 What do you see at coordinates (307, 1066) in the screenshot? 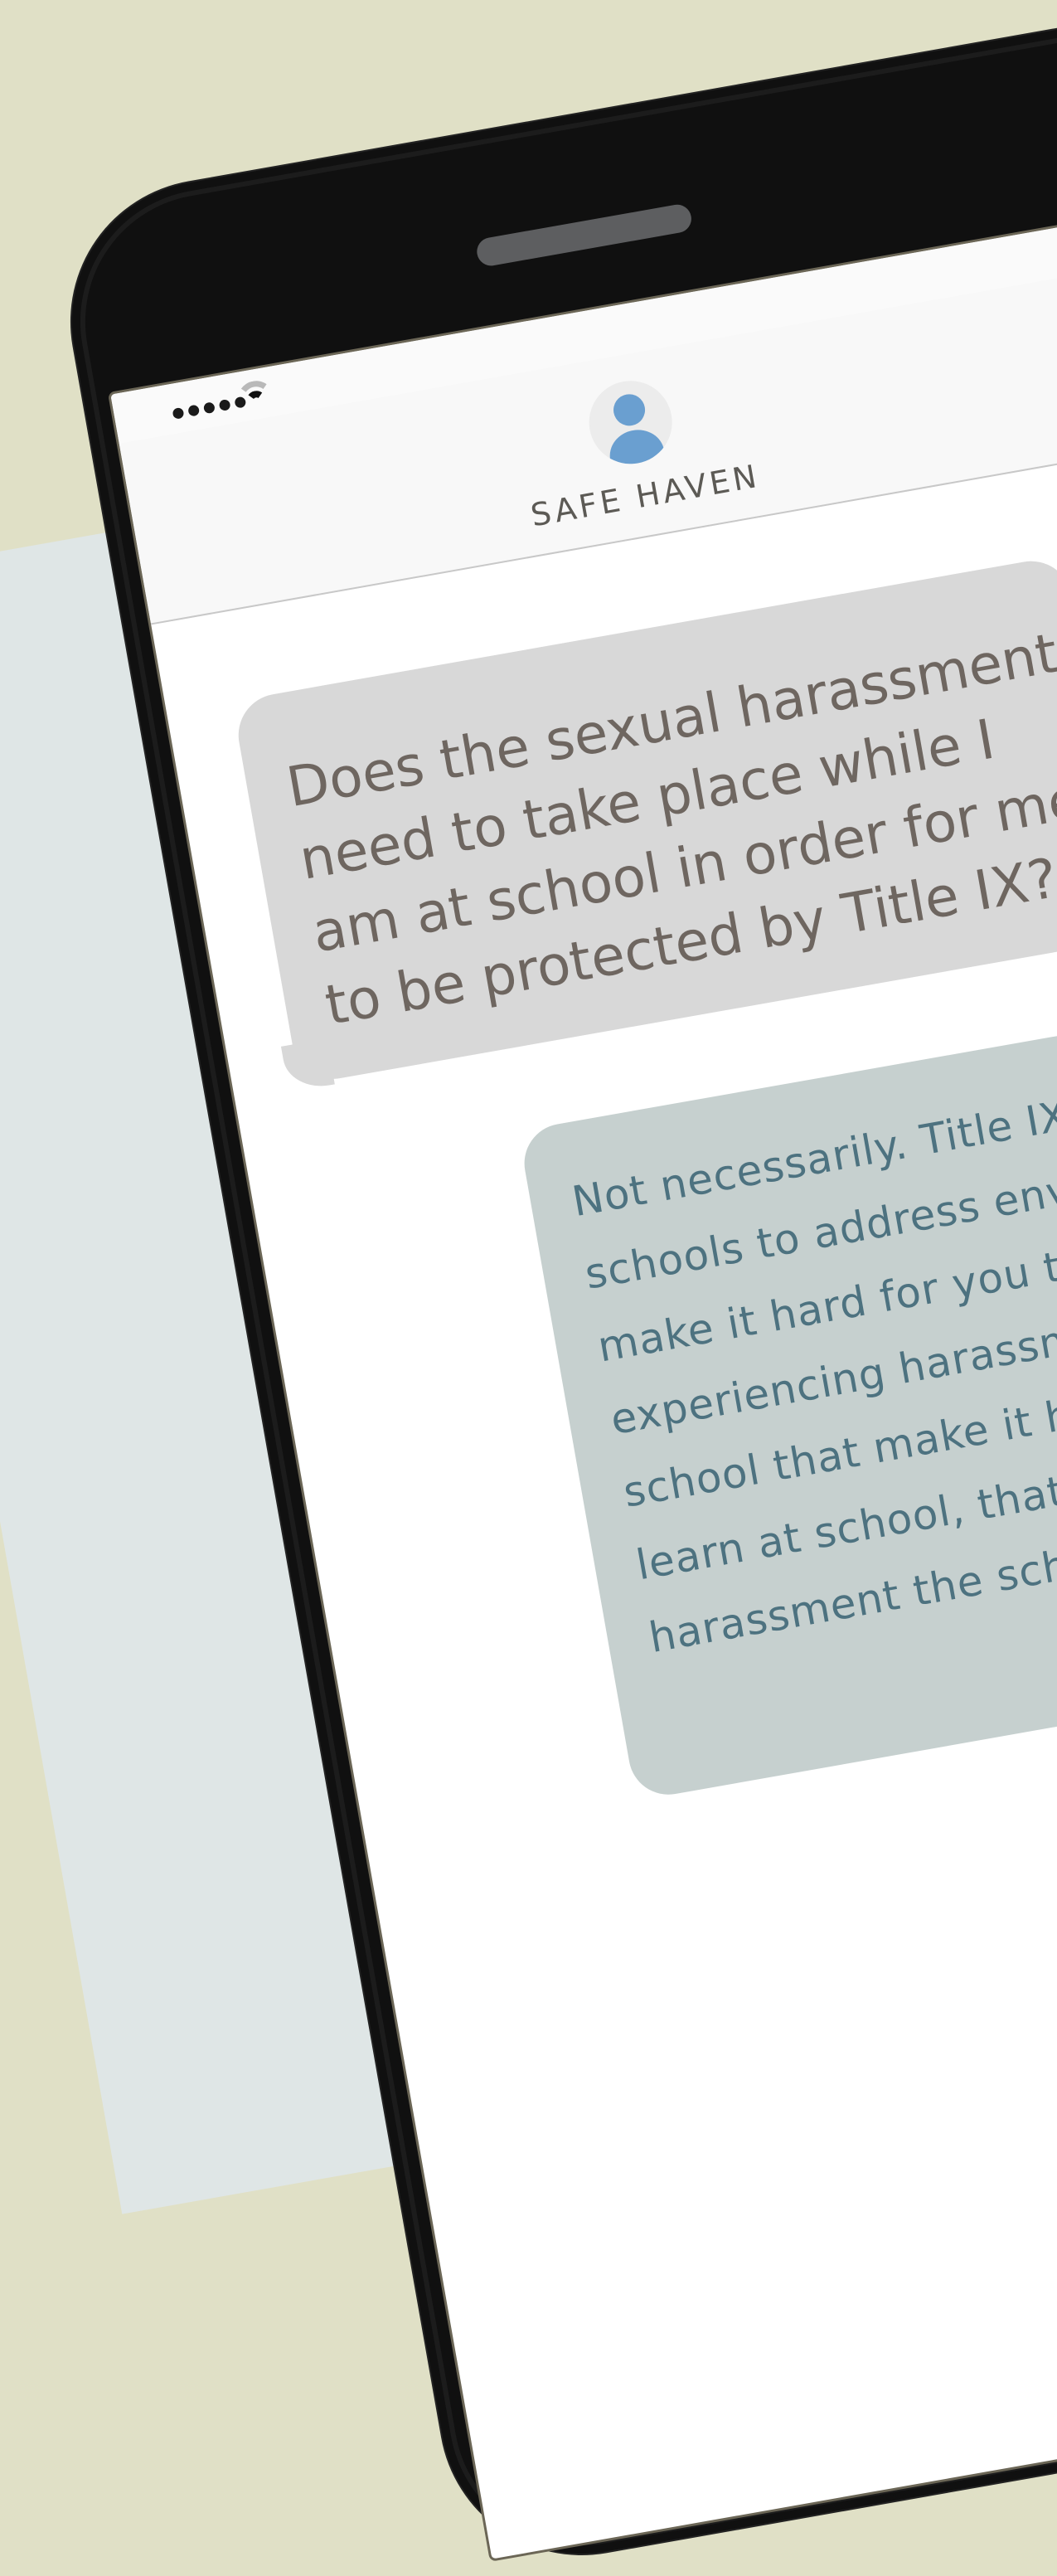
I see `bubble-tail` at bounding box center [307, 1066].